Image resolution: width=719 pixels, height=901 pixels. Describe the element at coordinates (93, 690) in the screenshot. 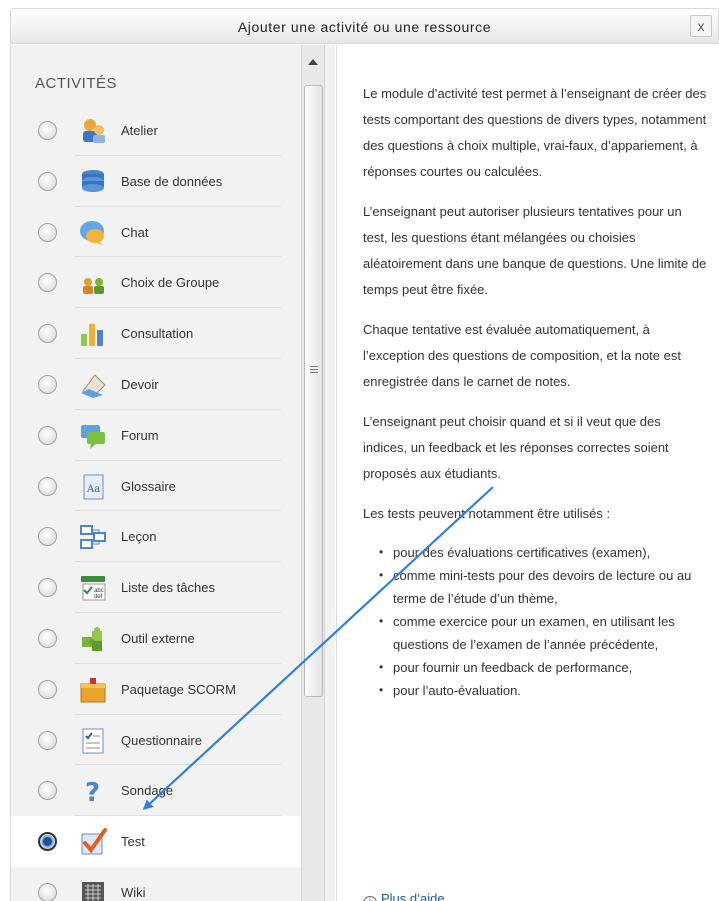

I see `scorm-package-icon` at that location.